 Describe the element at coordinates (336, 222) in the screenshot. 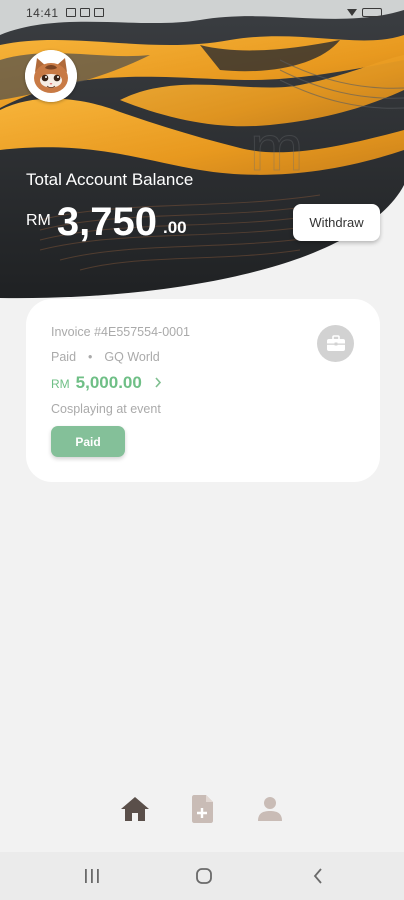

I see `withdraw-button: Withdraw` at that location.